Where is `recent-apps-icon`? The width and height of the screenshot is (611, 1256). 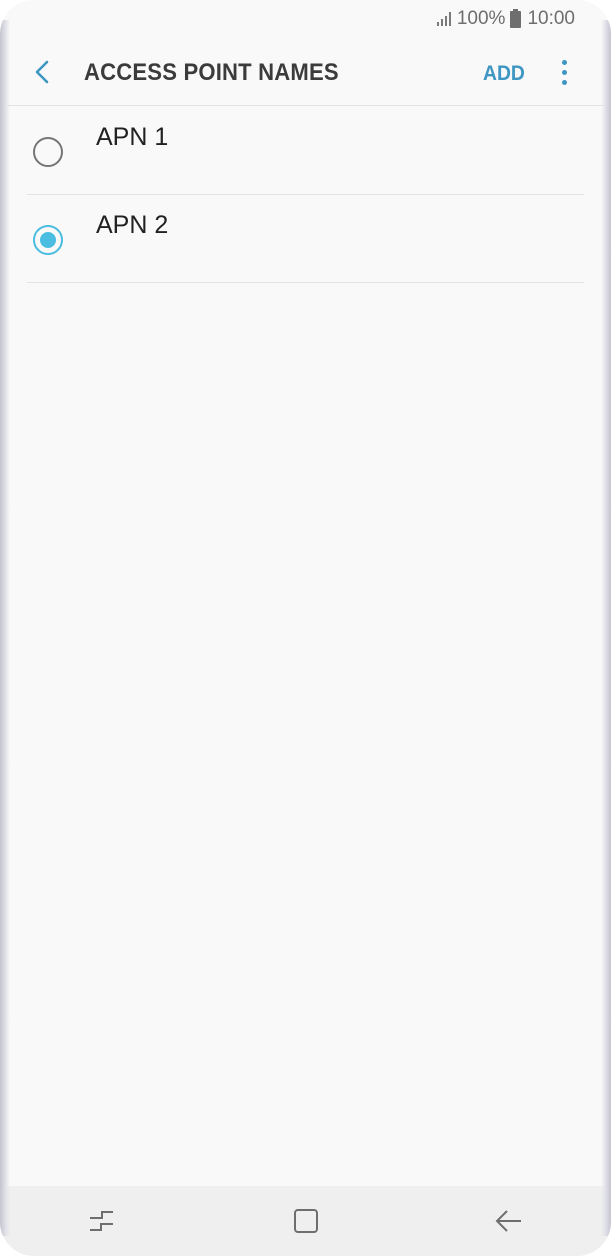 recent-apps-icon is located at coordinates (101, 1221).